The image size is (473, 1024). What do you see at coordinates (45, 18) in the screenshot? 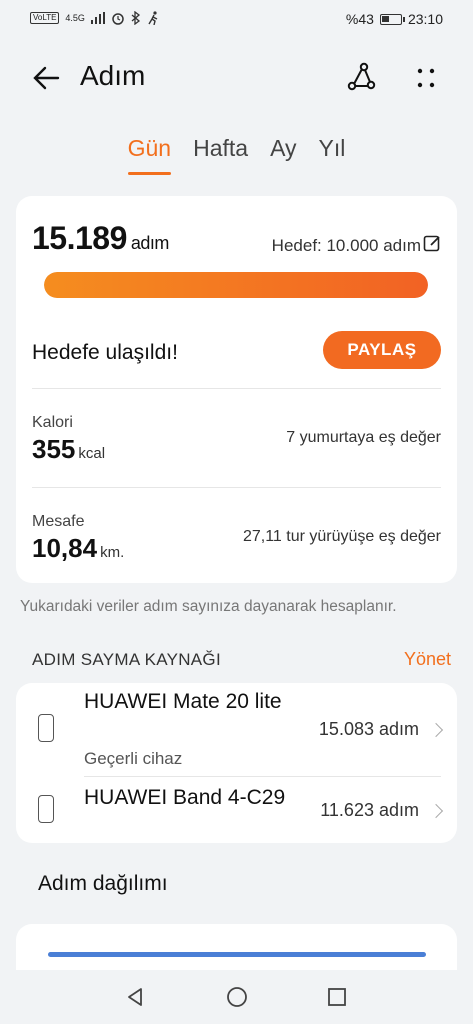
I see `volte-badge: VoLTE` at bounding box center [45, 18].